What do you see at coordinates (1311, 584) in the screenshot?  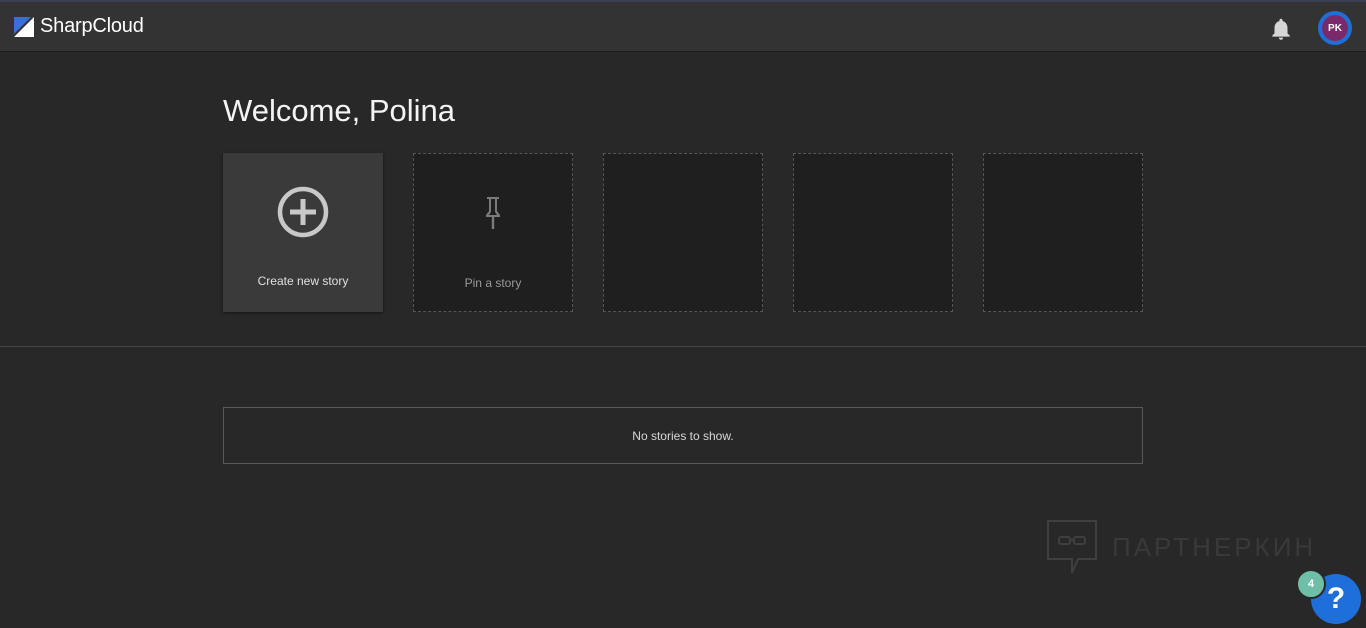 I see `notification-badge: 4` at bounding box center [1311, 584].